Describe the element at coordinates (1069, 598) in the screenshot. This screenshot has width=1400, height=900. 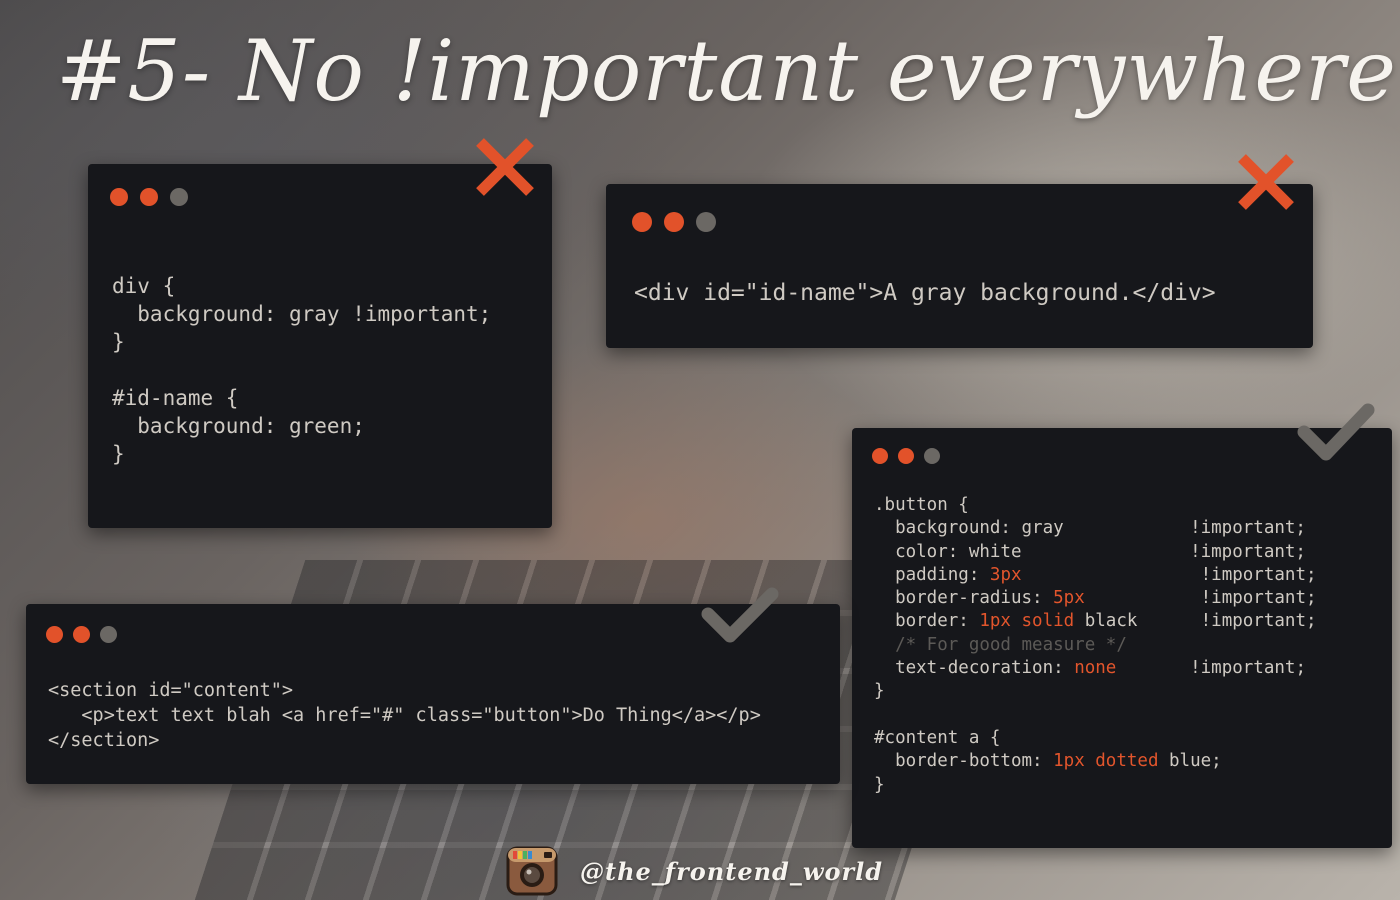
I see `code-value: 5px` at that location.